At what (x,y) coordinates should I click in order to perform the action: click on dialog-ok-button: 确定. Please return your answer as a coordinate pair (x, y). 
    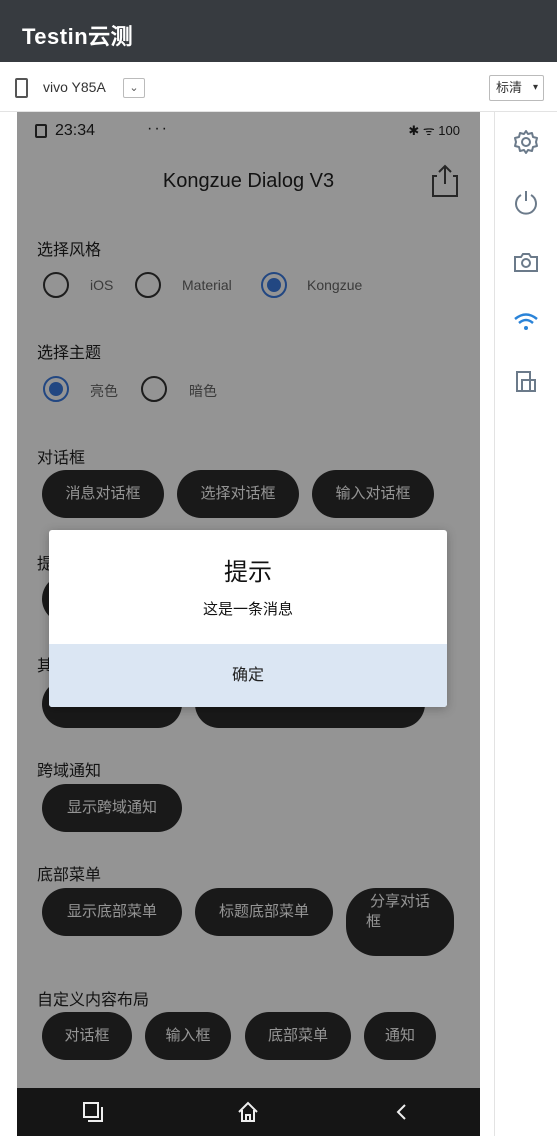
    Looking at the image, I should click on (248, 675).